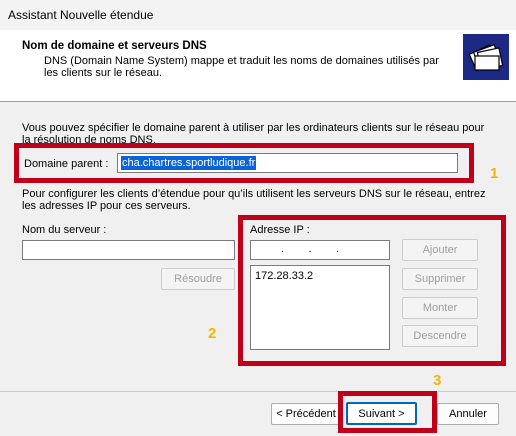 This screenshot has height=436, width=516. Describe the element at coordinates (114, 46) in the screenshot. I see `header-title: Nom de domaine et serveurs DNS` at that location.